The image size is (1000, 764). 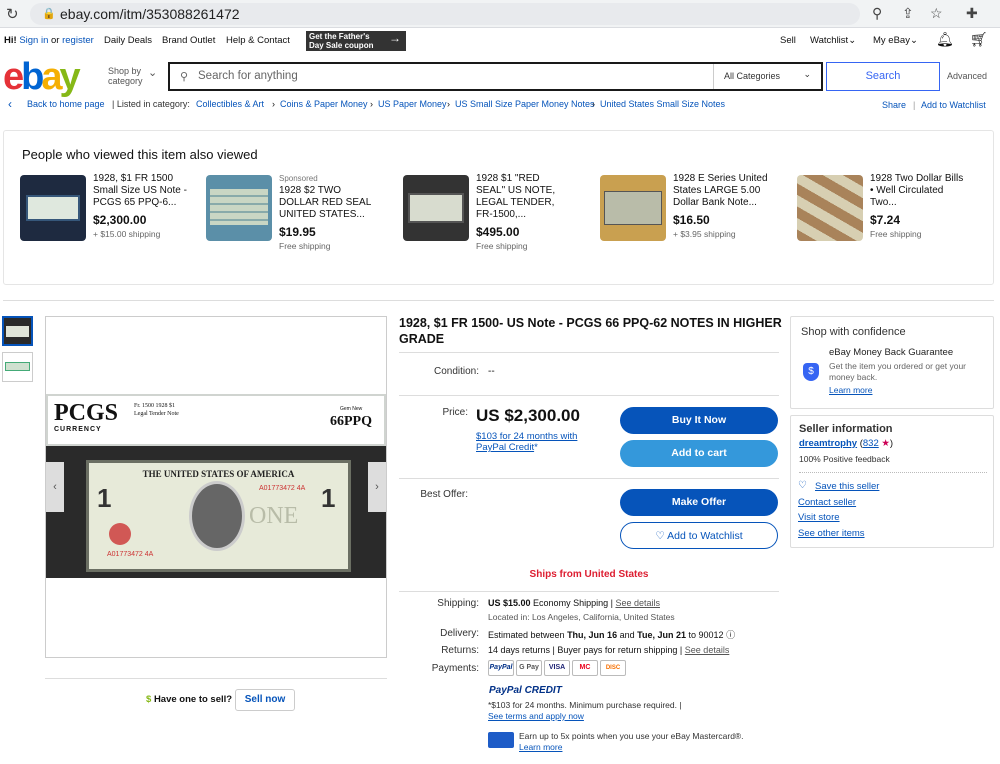 I want to click on also-viewed-title: People who viewed this item also viewed, so click(x=140, y=154).